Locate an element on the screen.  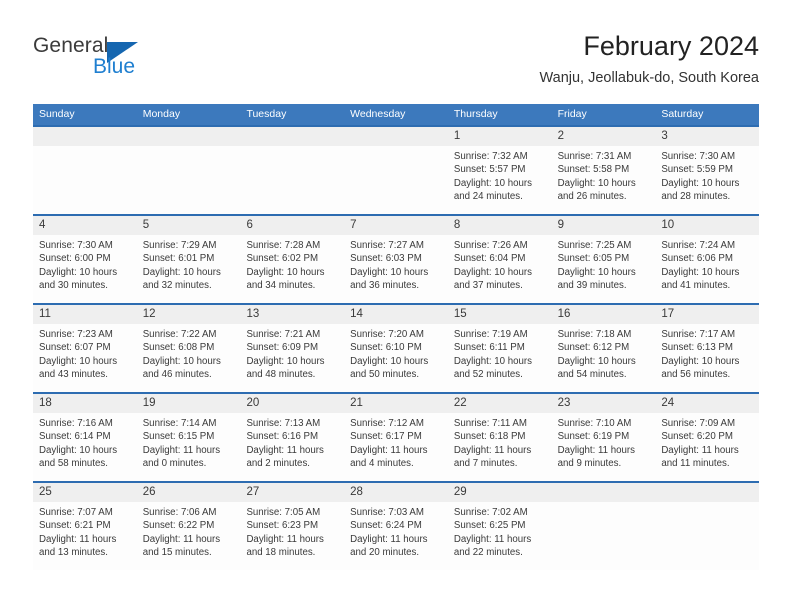
sunset-text: Sunset: 6:22 PM is located at coordinates (178, 526).